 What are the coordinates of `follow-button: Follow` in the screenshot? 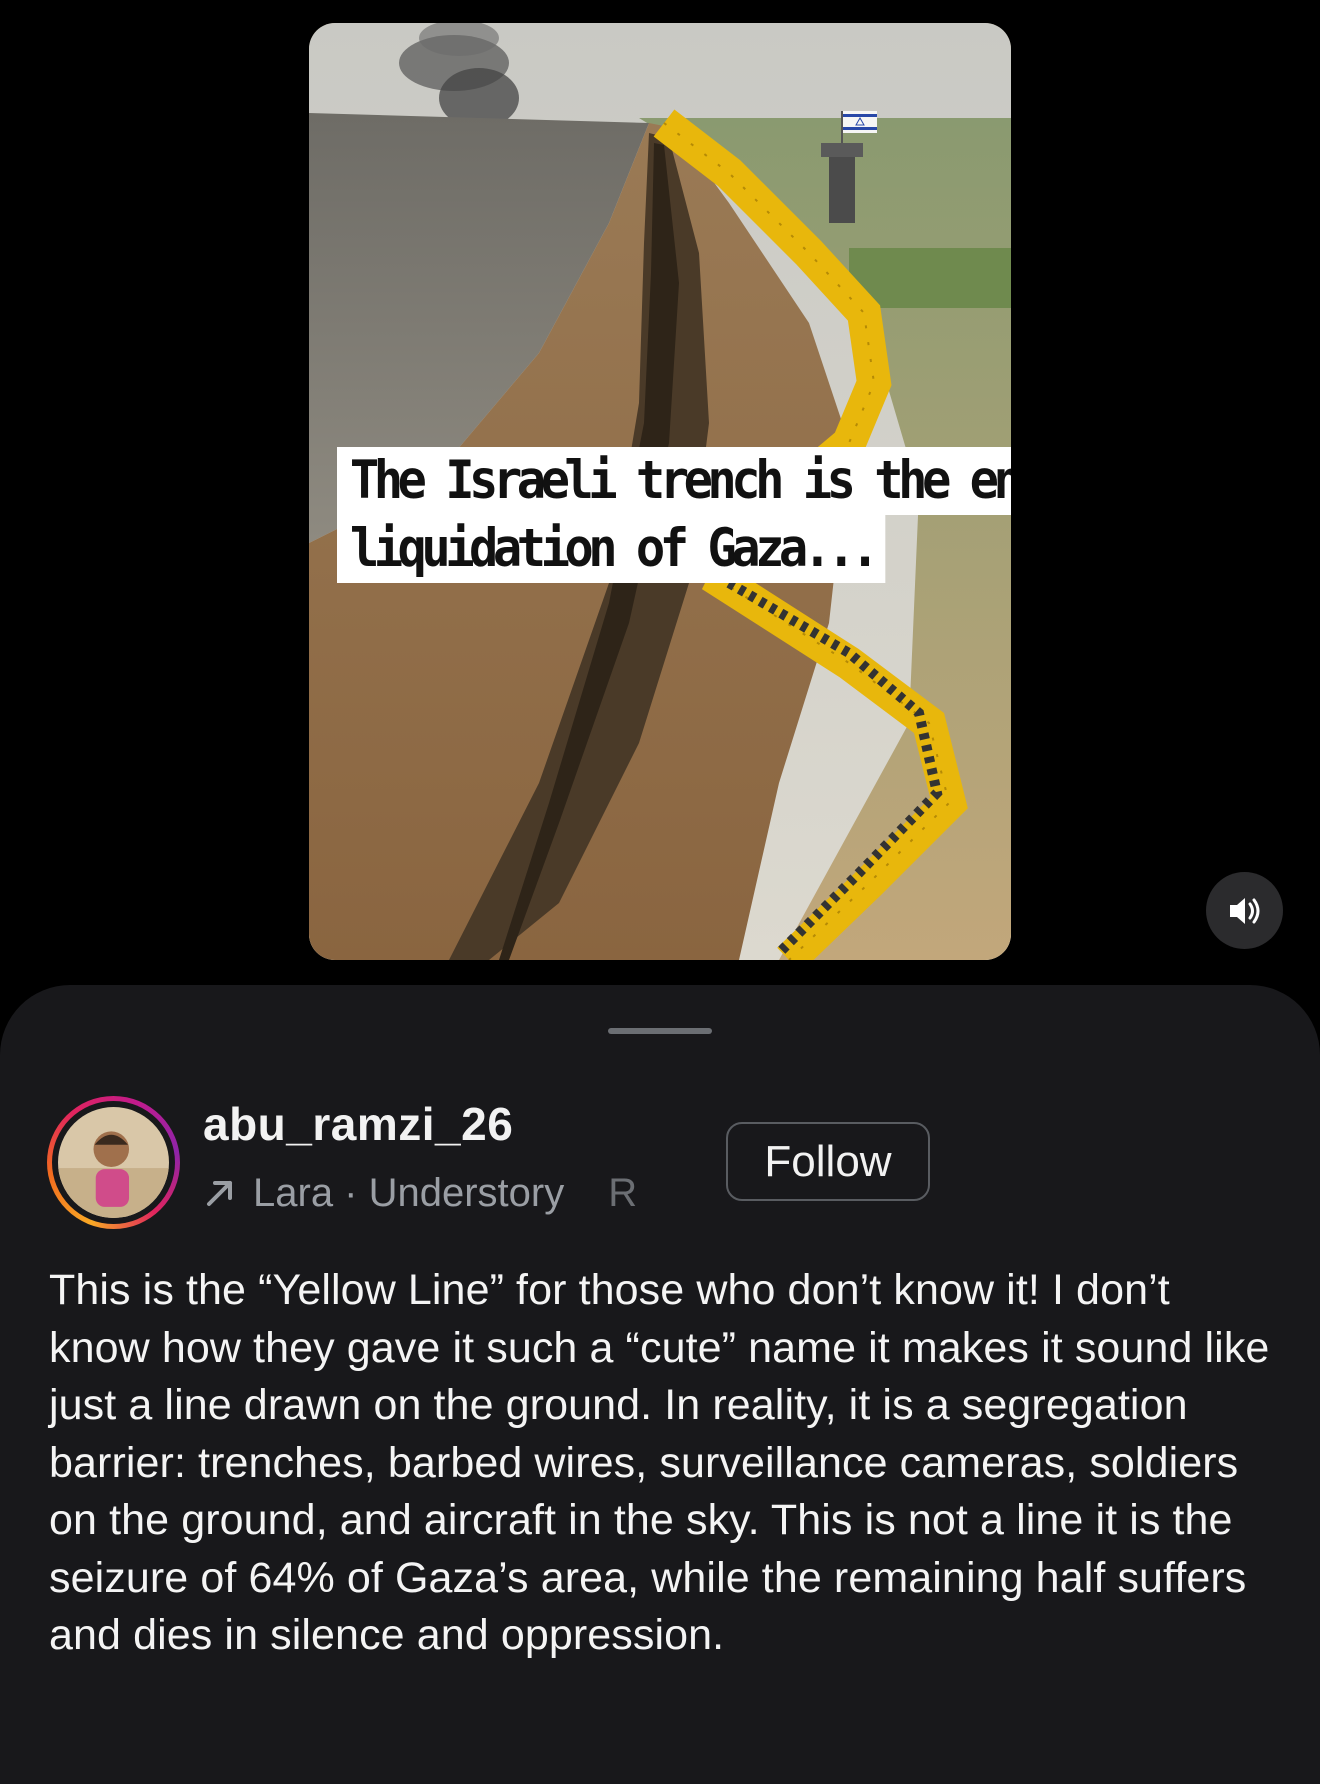 It's located at (828, 1161).